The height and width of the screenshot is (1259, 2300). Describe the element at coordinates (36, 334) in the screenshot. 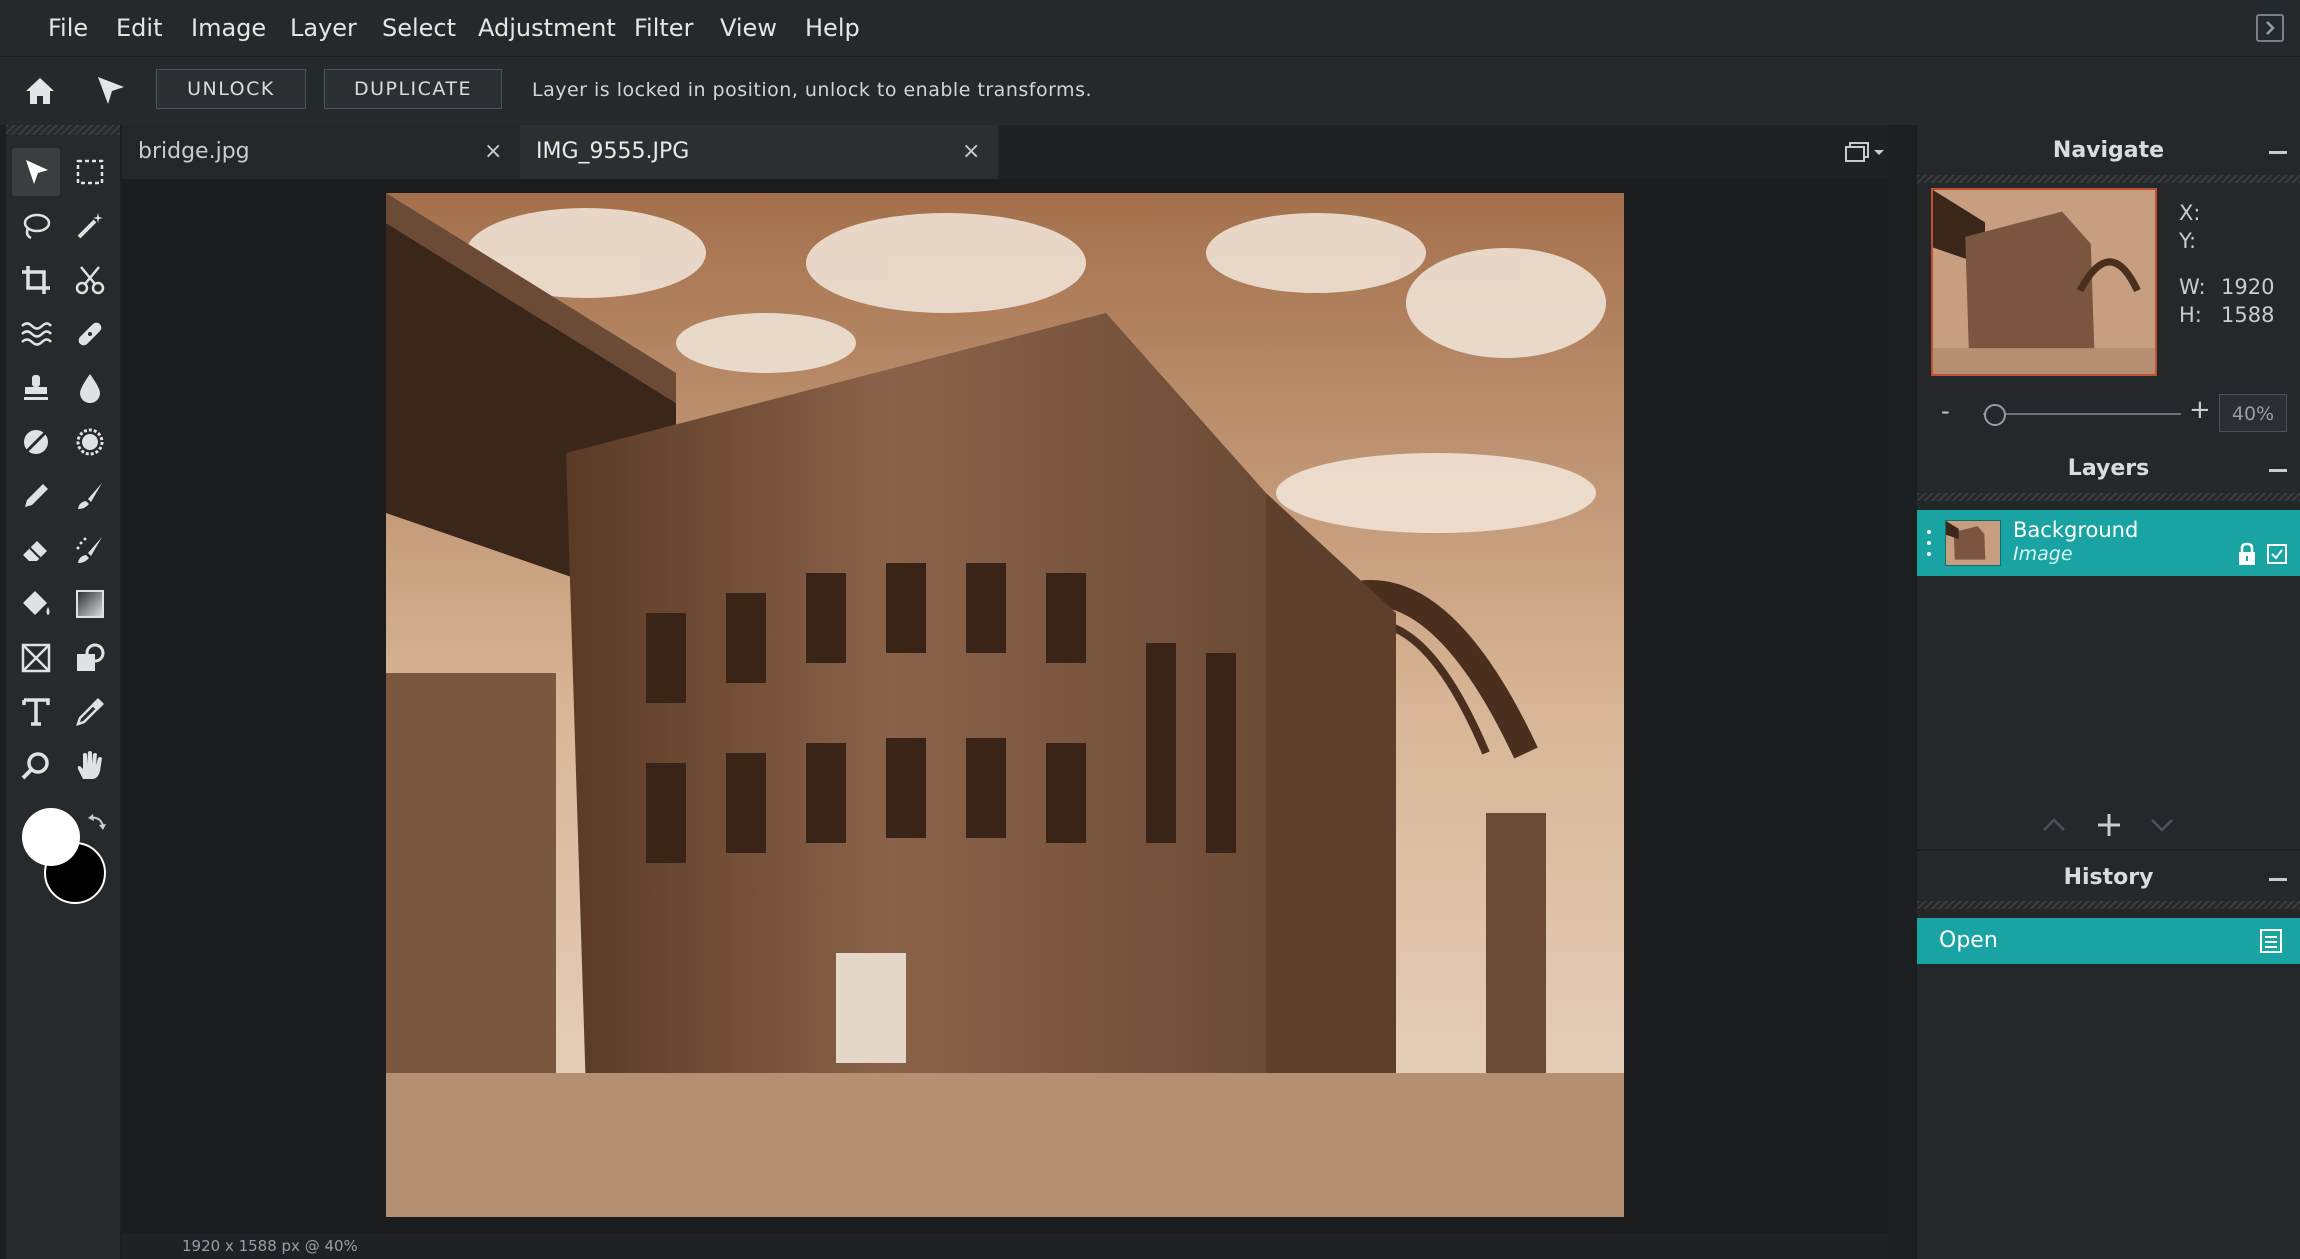

I see `liquify-tool` at that location.